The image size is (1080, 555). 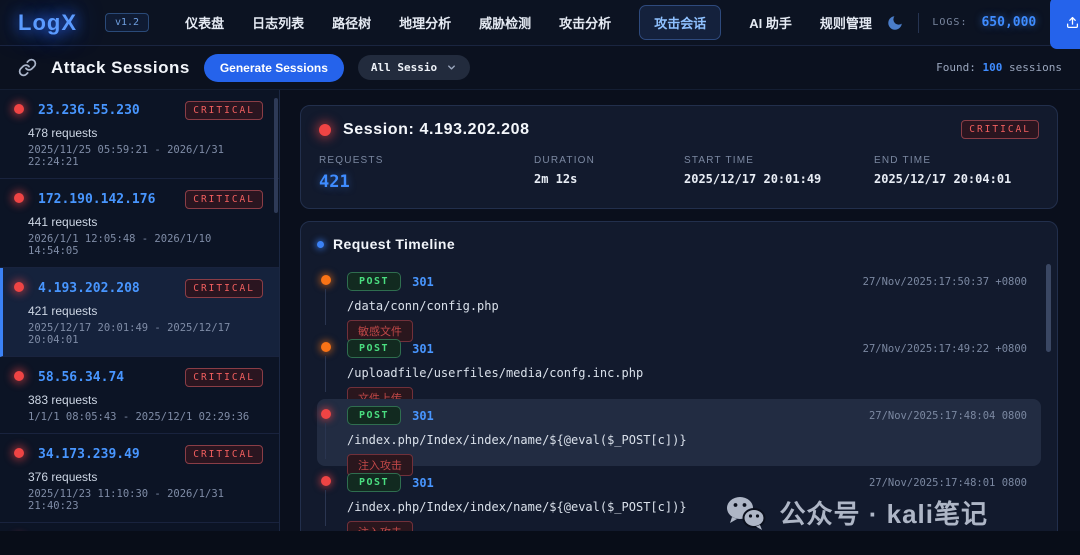 What do you see at coordinates (27, 67) in the screenshot?
I see `link-icon` at bounding box center [27, 67].